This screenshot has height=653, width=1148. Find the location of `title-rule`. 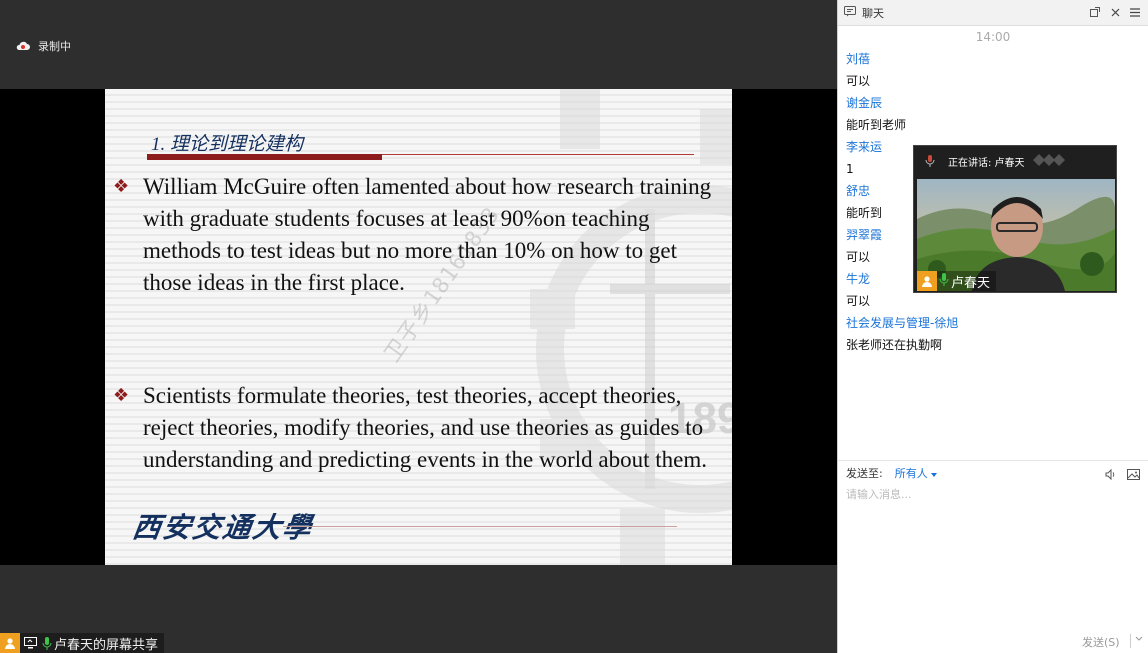

title-rule is located at coordinates (538, 154).